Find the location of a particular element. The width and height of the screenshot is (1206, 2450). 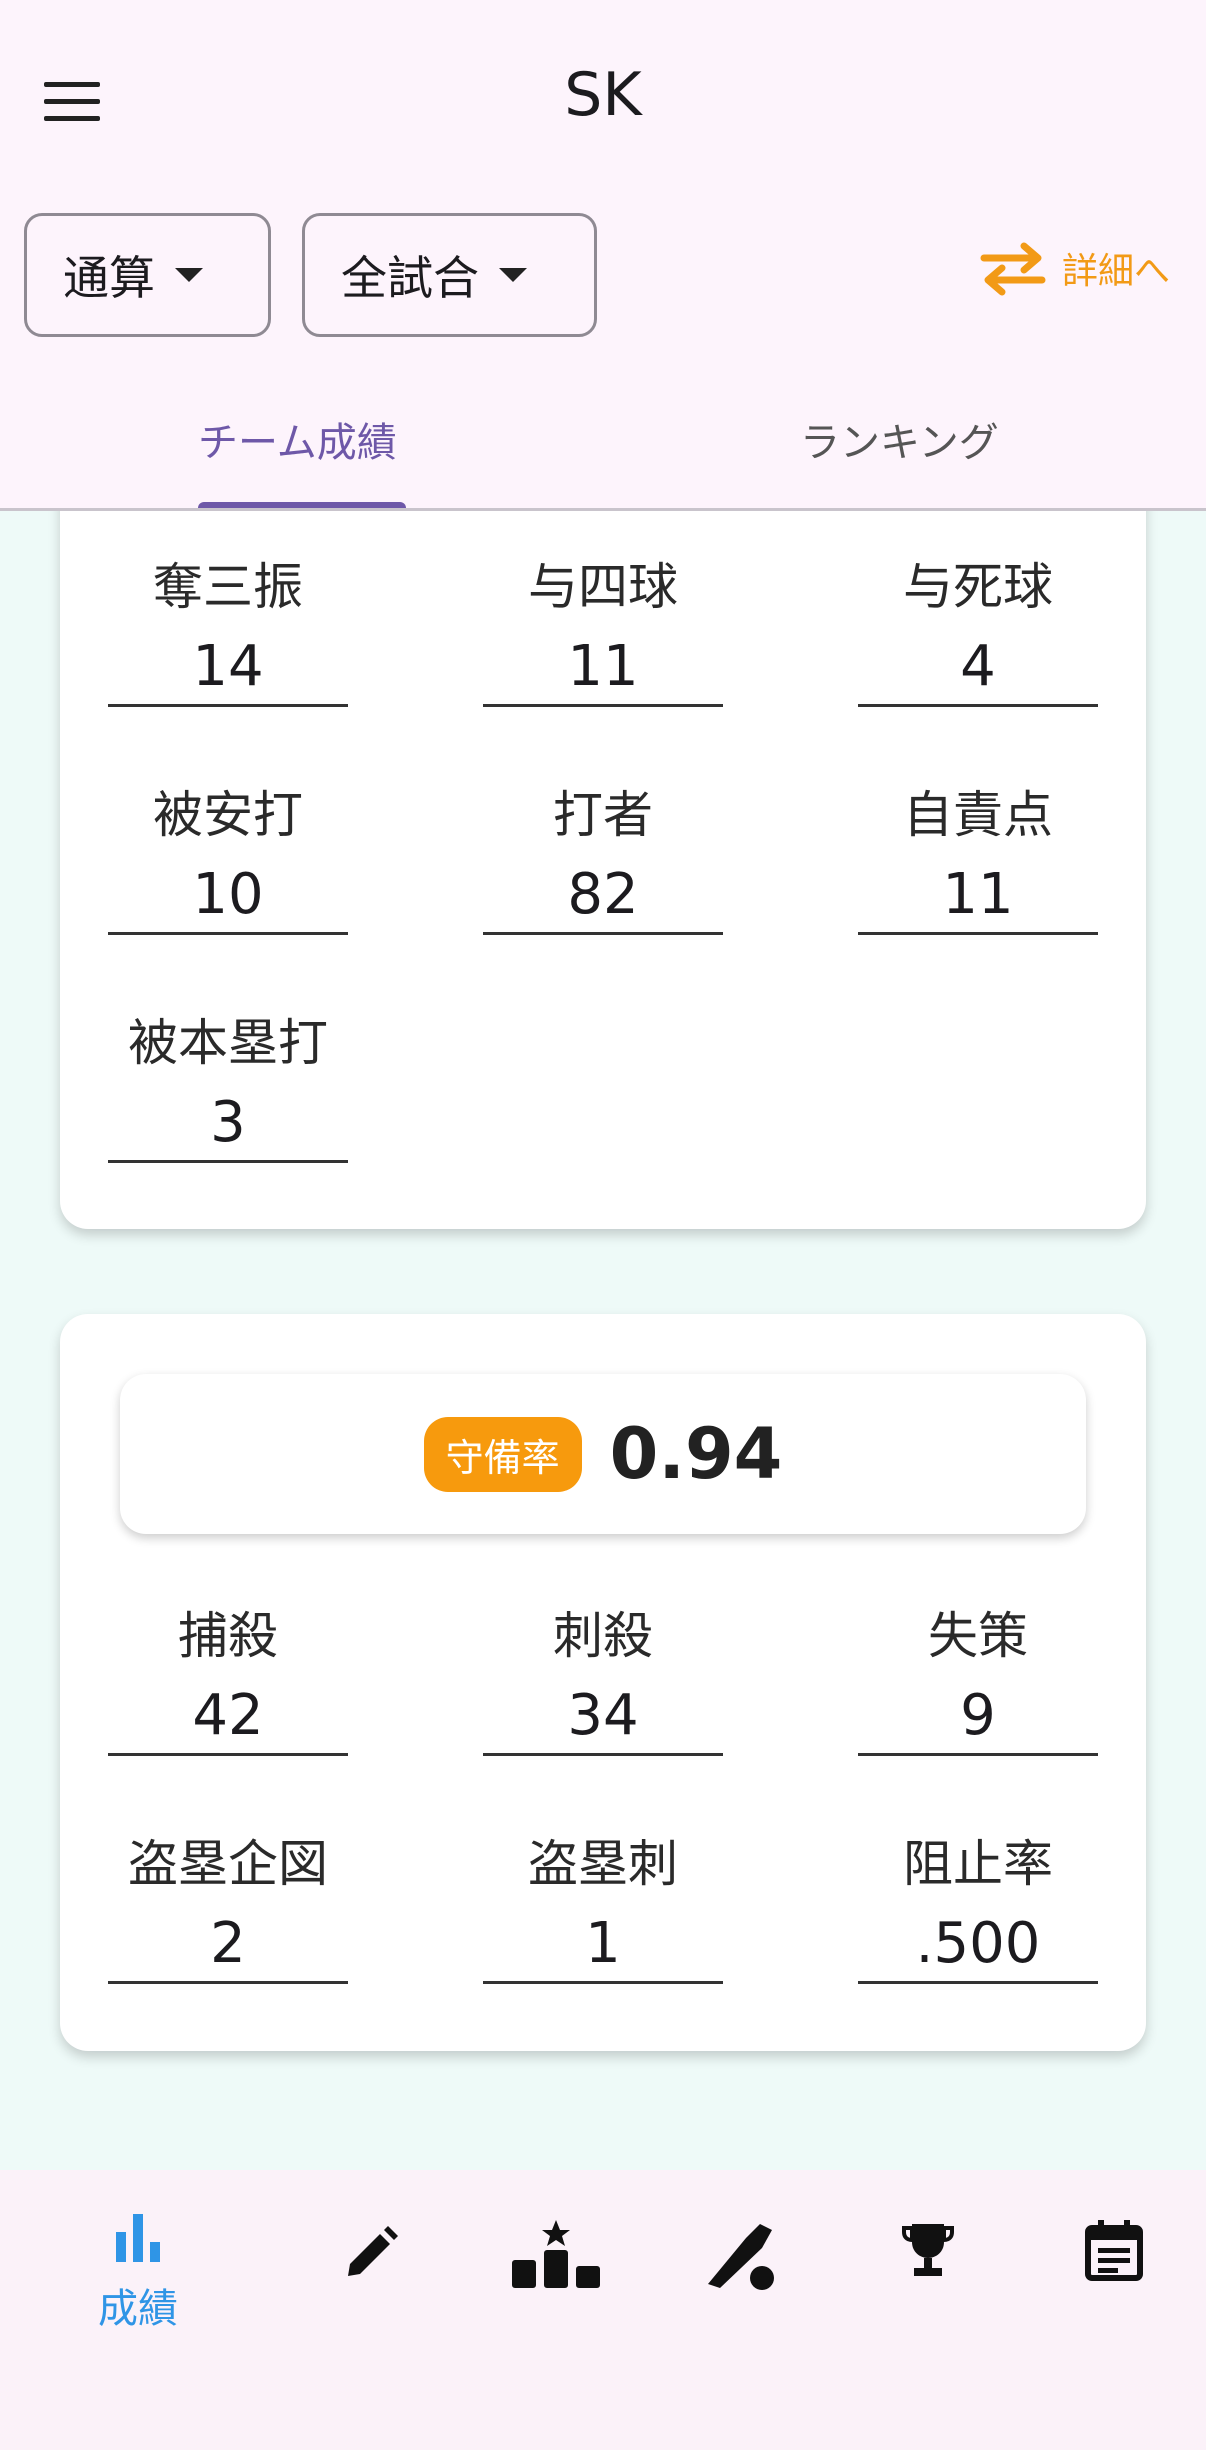

stat-value: 3 is located at coordinates (228, 1123).